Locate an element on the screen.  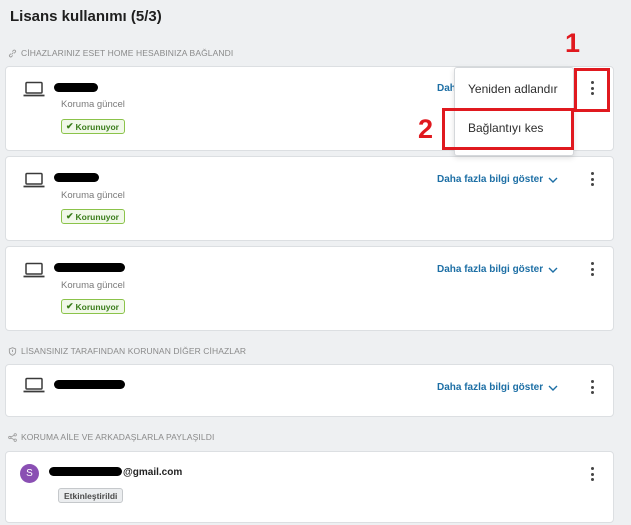
annotation-number-2: 2 is located at coordinates (426, 129).